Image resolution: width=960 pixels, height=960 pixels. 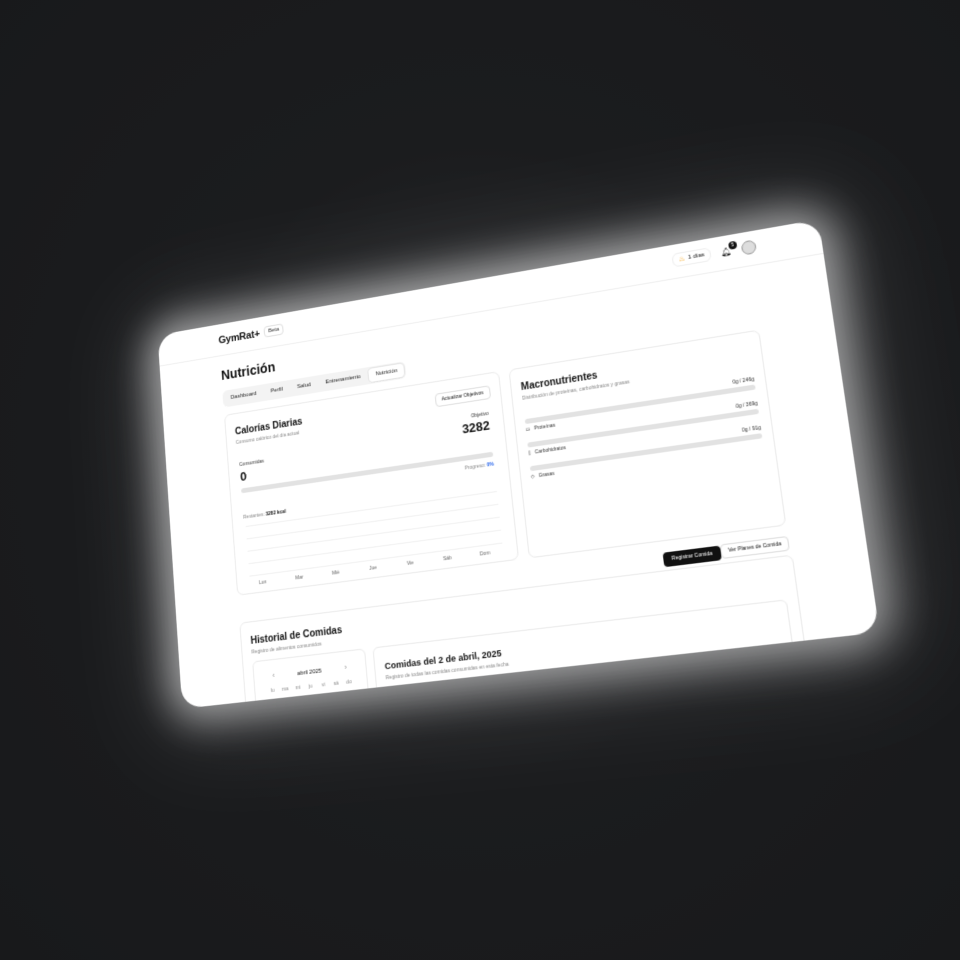 What do you see at coordinates (276, 513) in the screenshot?
I see `remaining-value: 3282 kcal` at bounding box center [276, 513].